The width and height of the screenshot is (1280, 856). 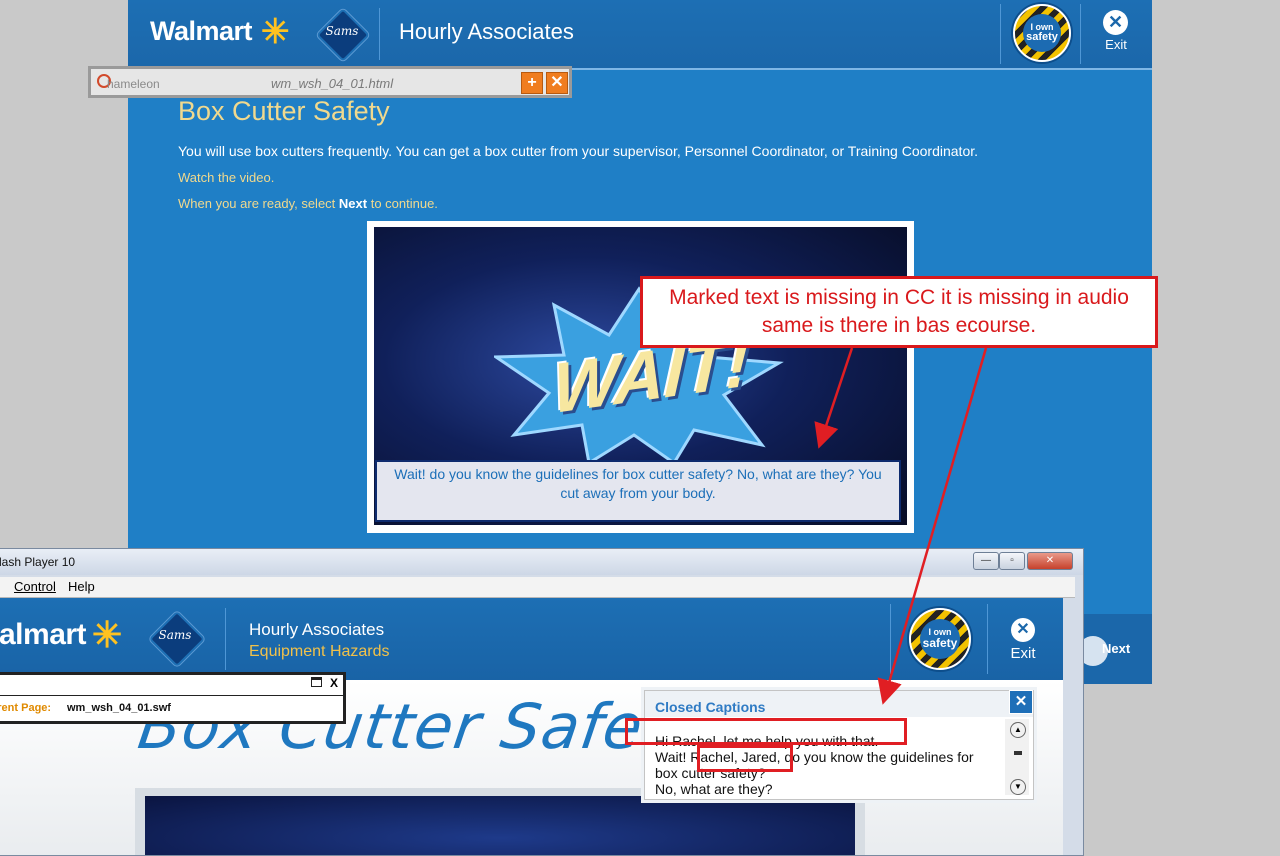 I want to click on arrow-to-cc-panel, so click(x=932, y=526).